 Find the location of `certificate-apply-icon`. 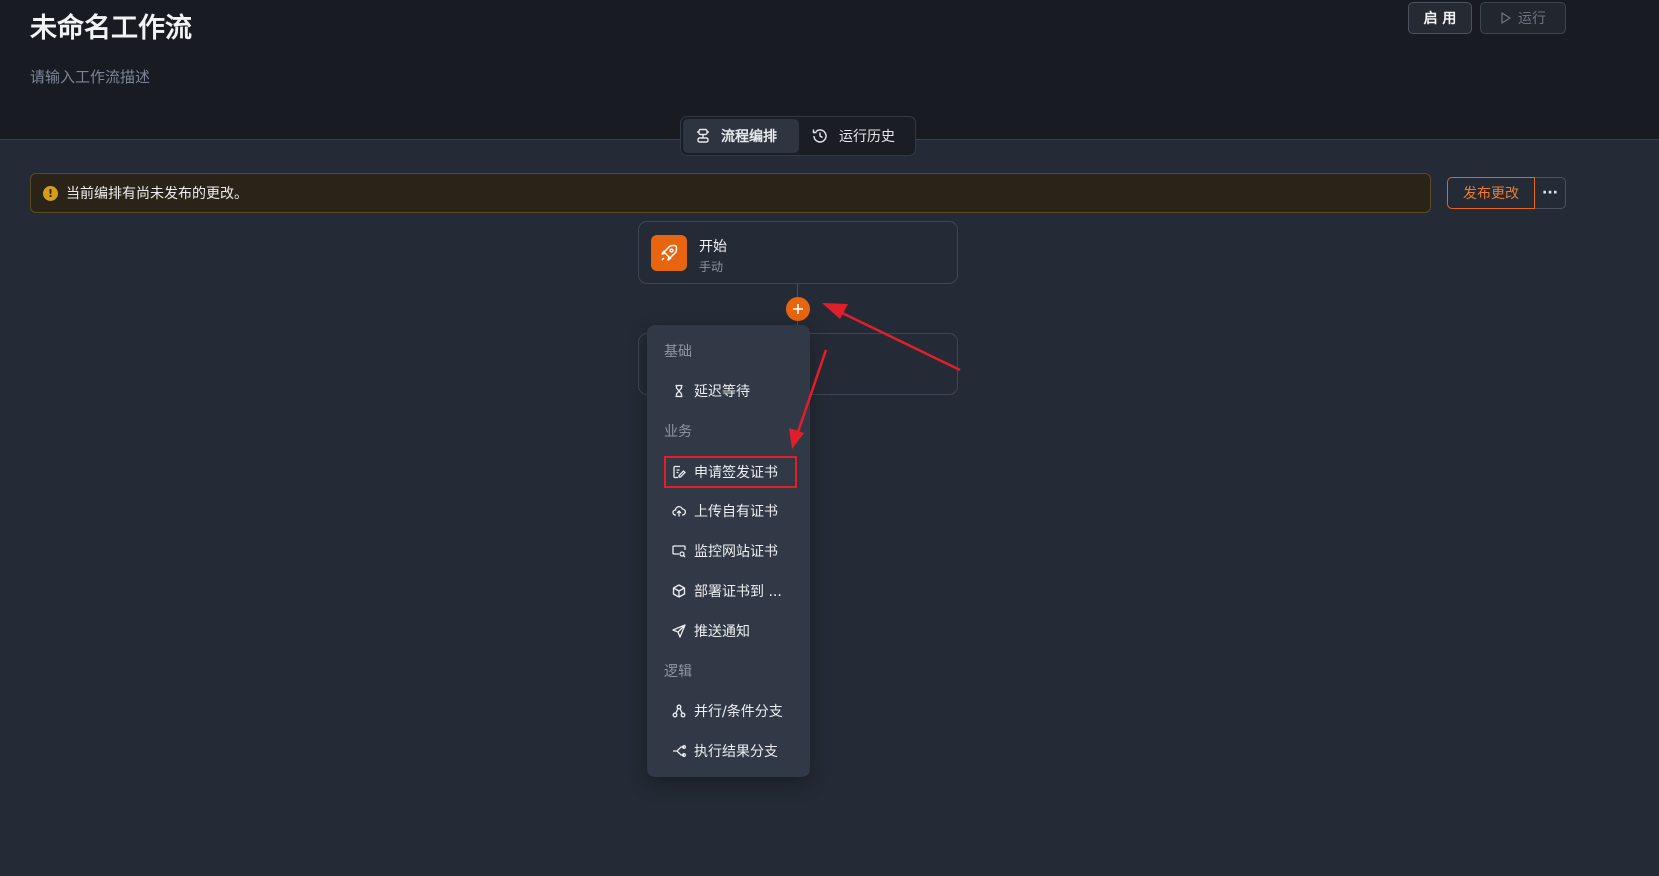

certificate-apply-icon is located at coordinates (679, 472).